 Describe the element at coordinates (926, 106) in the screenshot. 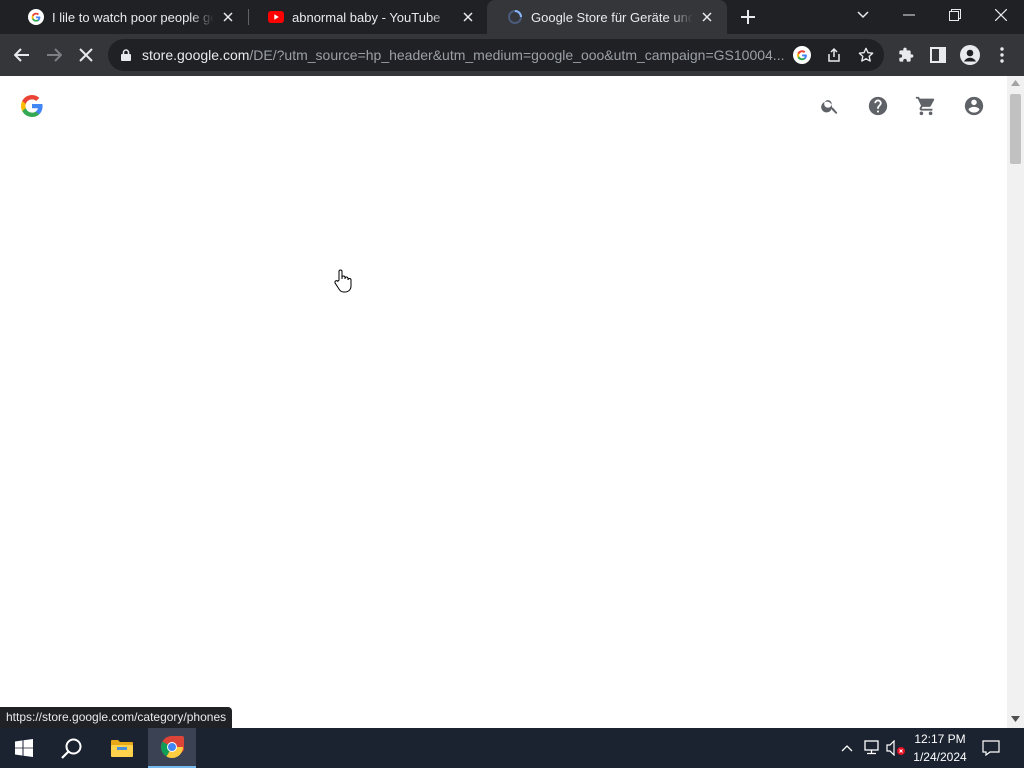

I see `cart-icon` at that location.